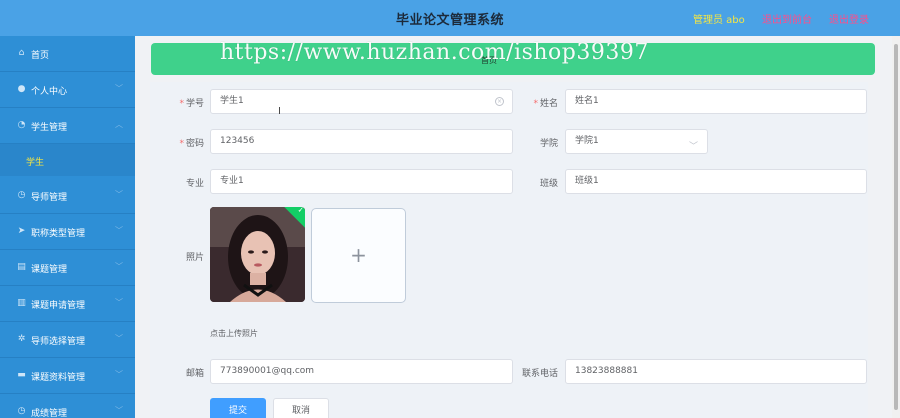 This screenshot has width=900, height=418. I want to click on major-label: 专业, so click(194, 184).